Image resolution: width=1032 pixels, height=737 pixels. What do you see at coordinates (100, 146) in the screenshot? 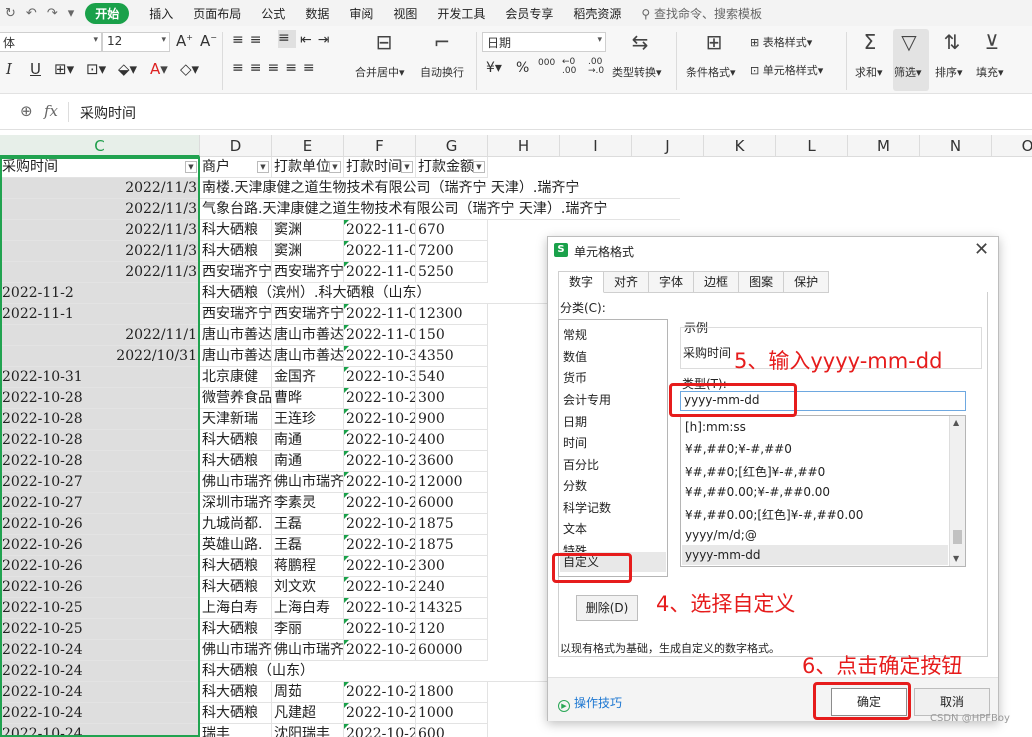
I see `column-header-c: C` at bounding box center [100, 146].